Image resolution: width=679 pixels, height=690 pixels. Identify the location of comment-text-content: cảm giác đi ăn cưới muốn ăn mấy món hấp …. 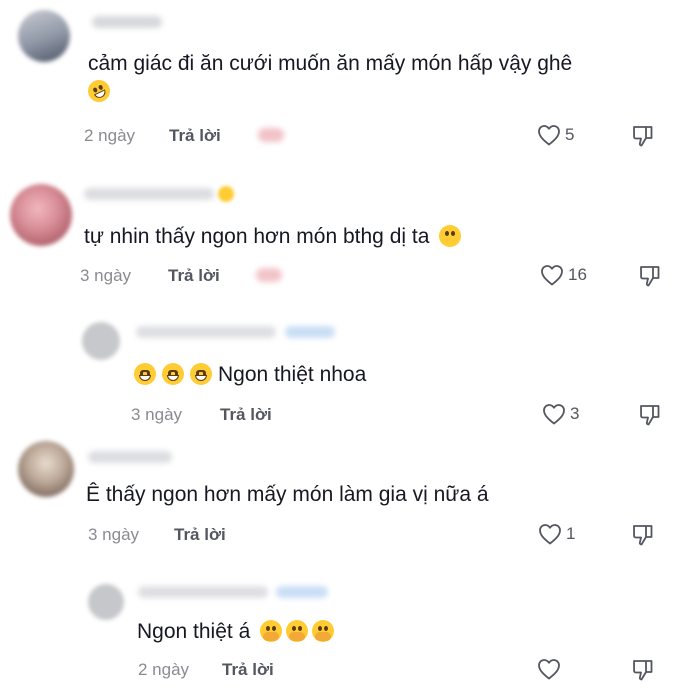
(330, 63).